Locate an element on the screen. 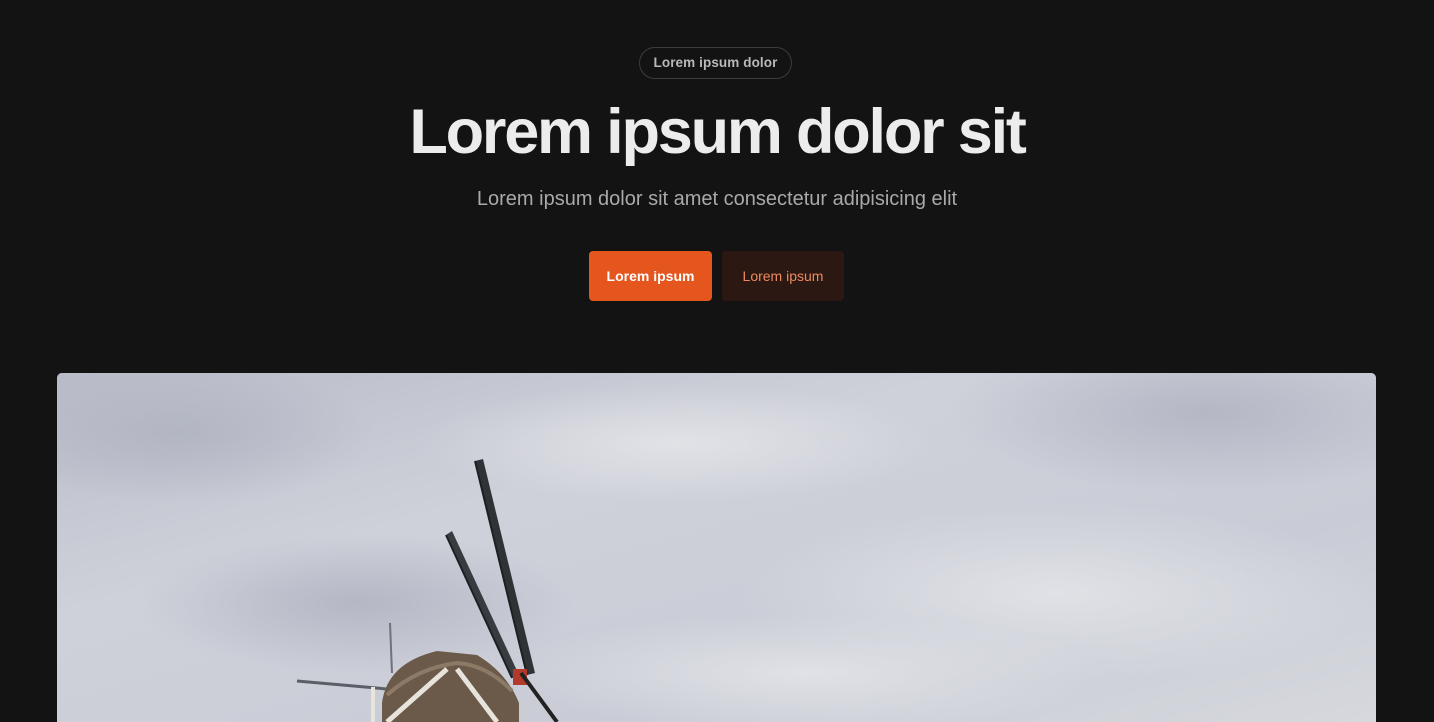  hero-badge: Lorem ipsum dolor is located at coordinates (715, 63).